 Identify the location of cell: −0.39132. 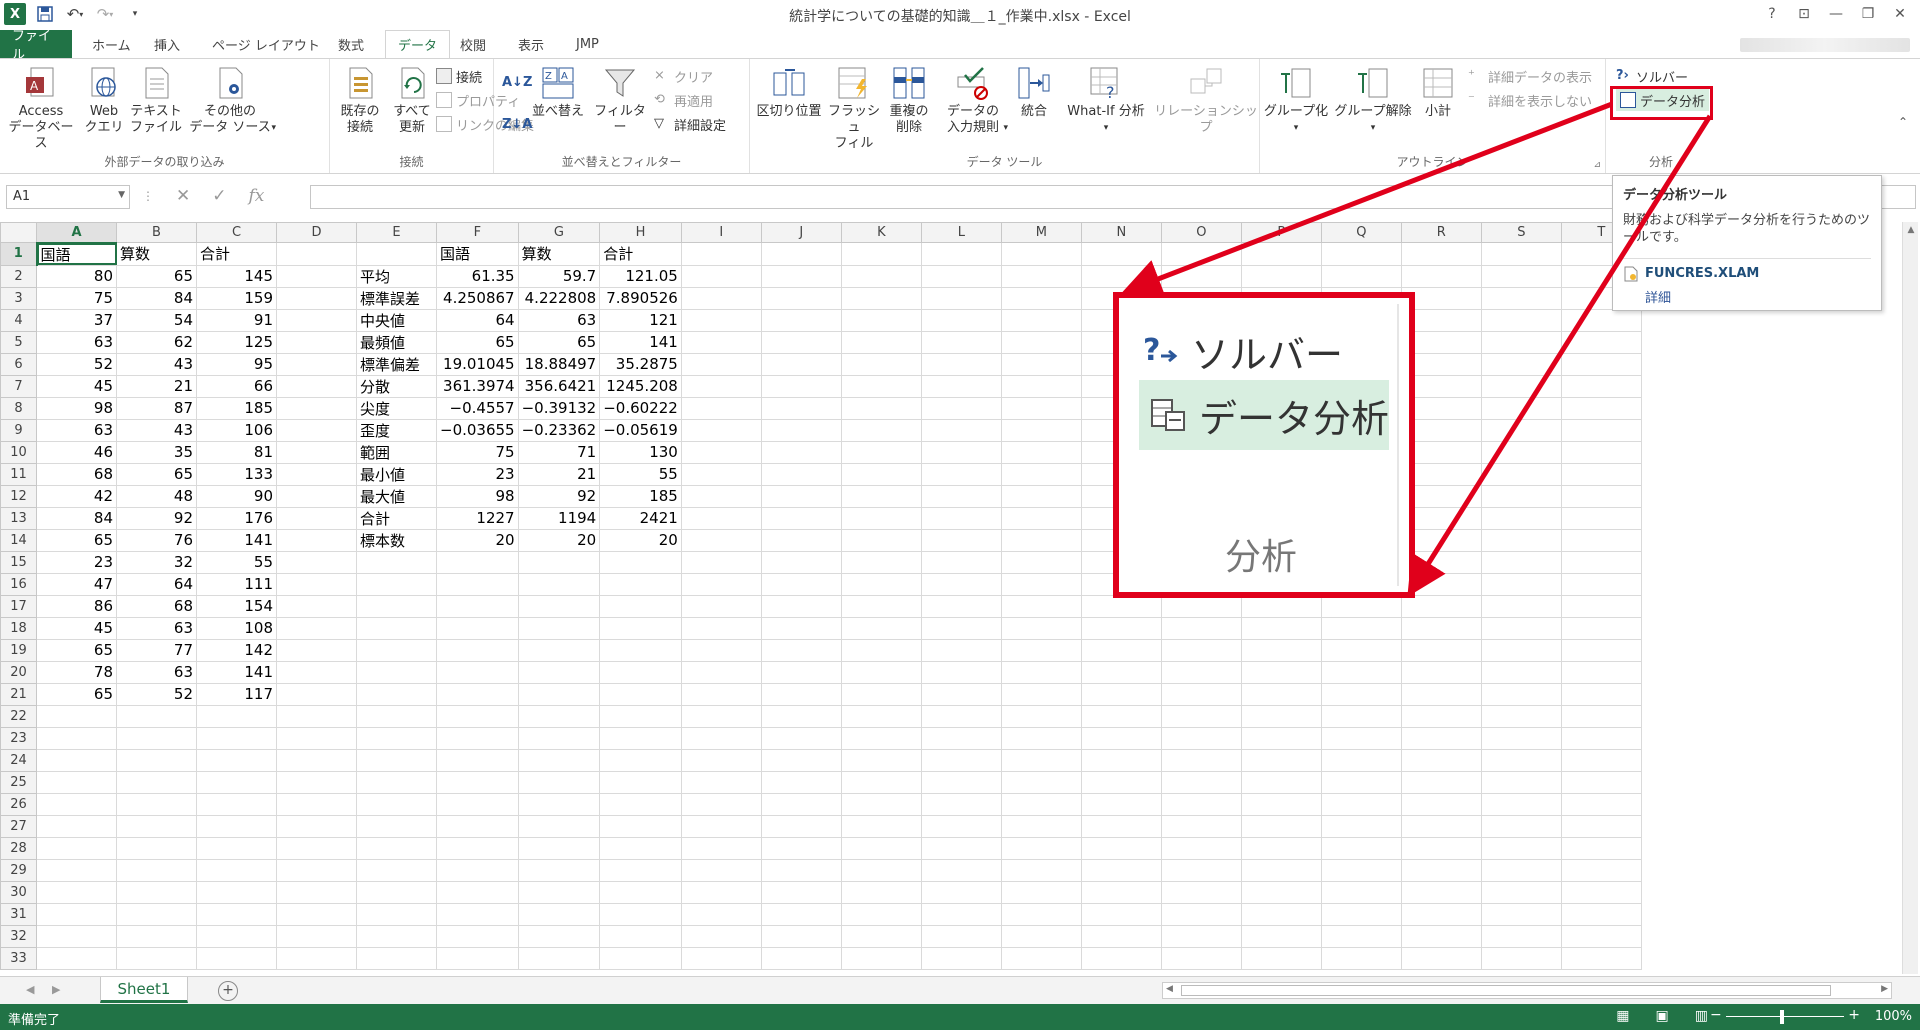
(559, 408).